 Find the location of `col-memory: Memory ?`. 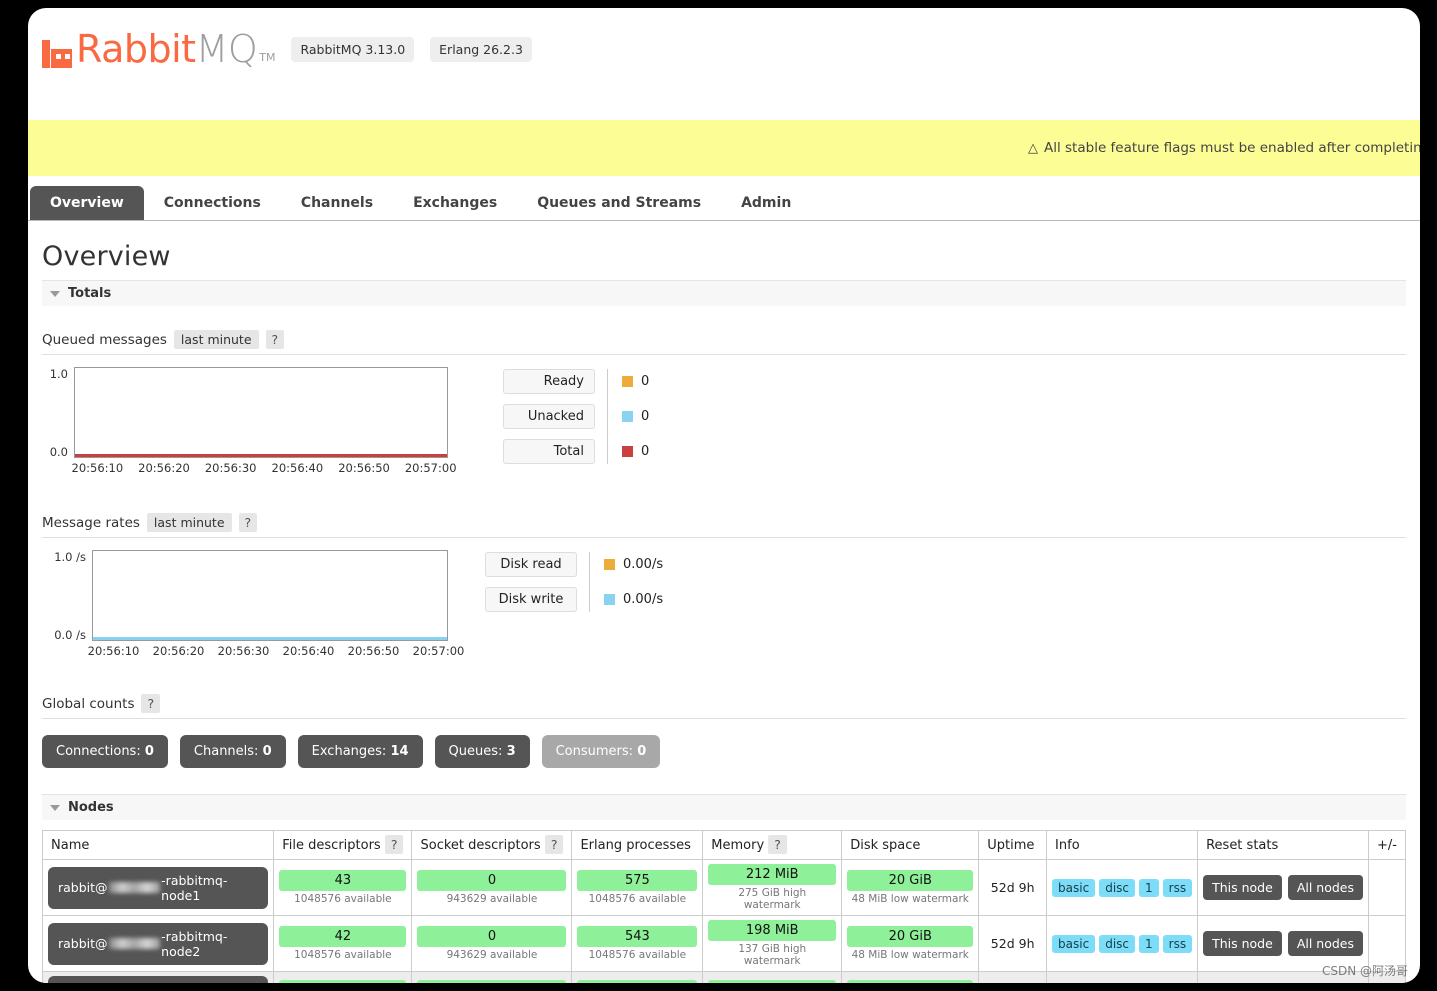

col-memory: Memory ? is located at coordinates (772, 845).